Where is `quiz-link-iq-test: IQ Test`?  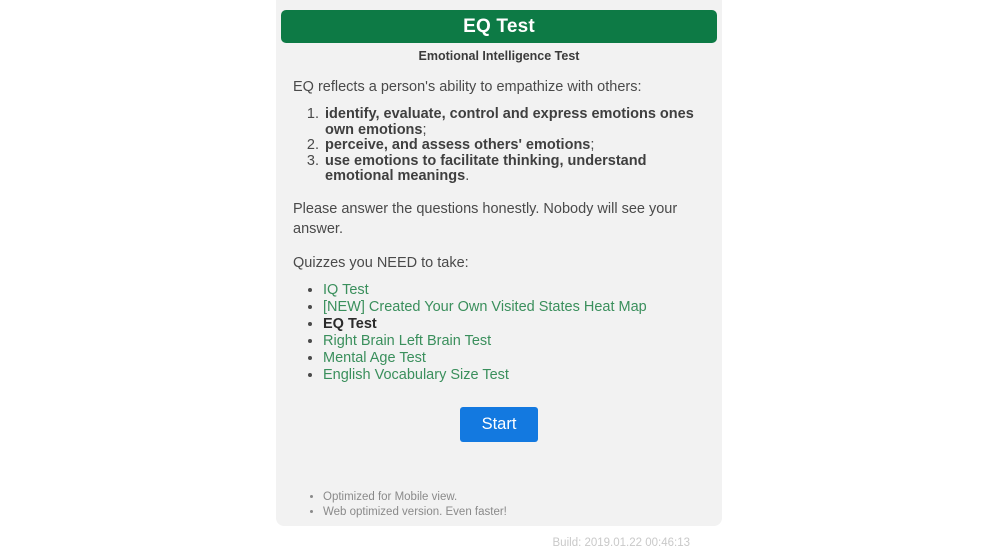
quiz-link-iq-test: IQ Test is located at coordinates (346, 290).